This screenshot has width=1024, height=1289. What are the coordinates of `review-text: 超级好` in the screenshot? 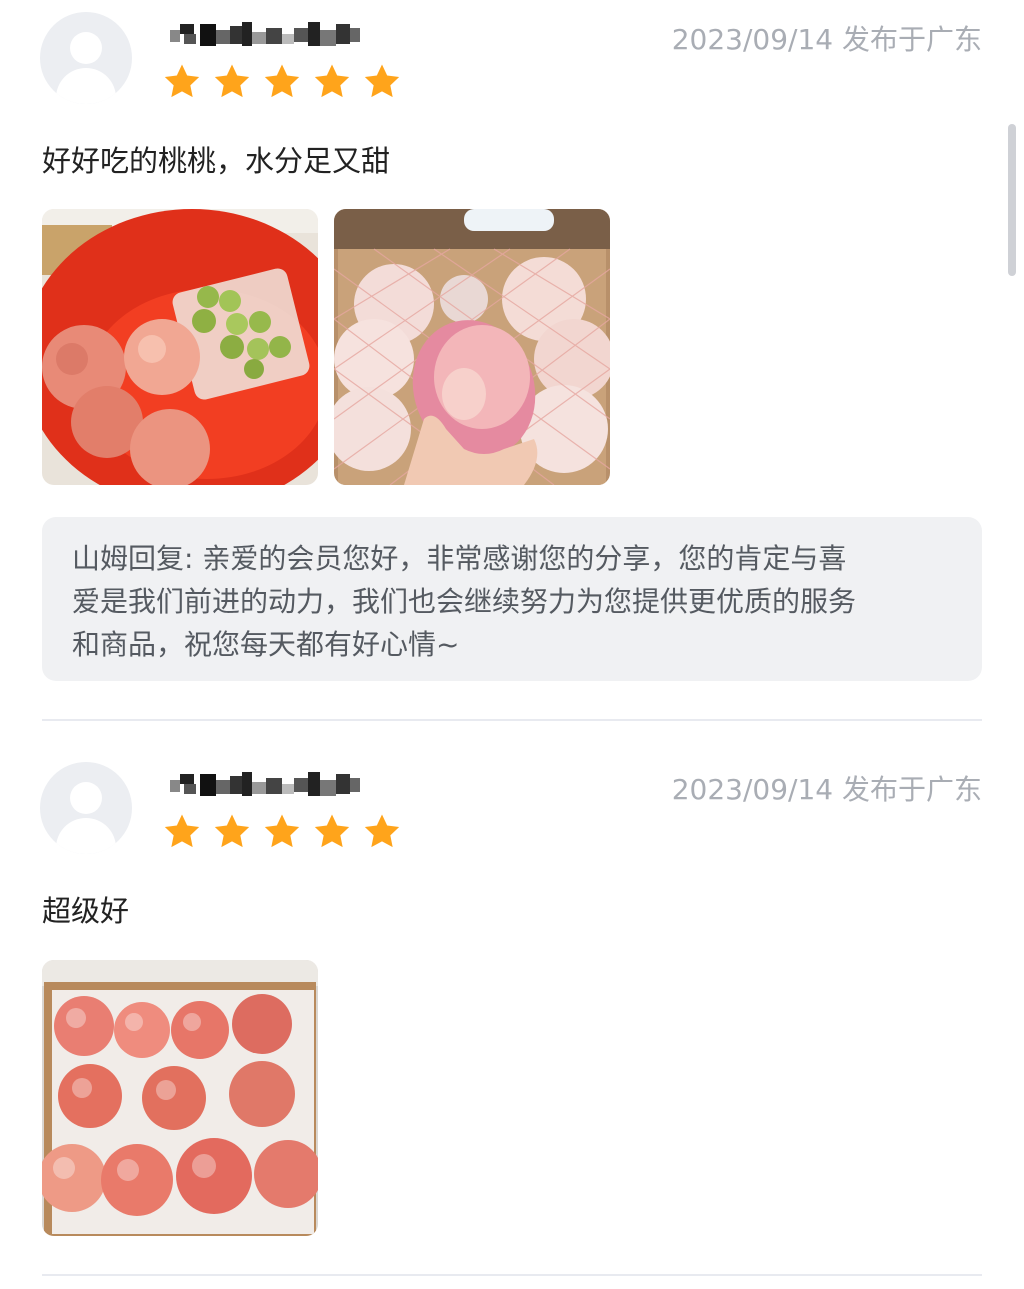 It's located at (86, 911).